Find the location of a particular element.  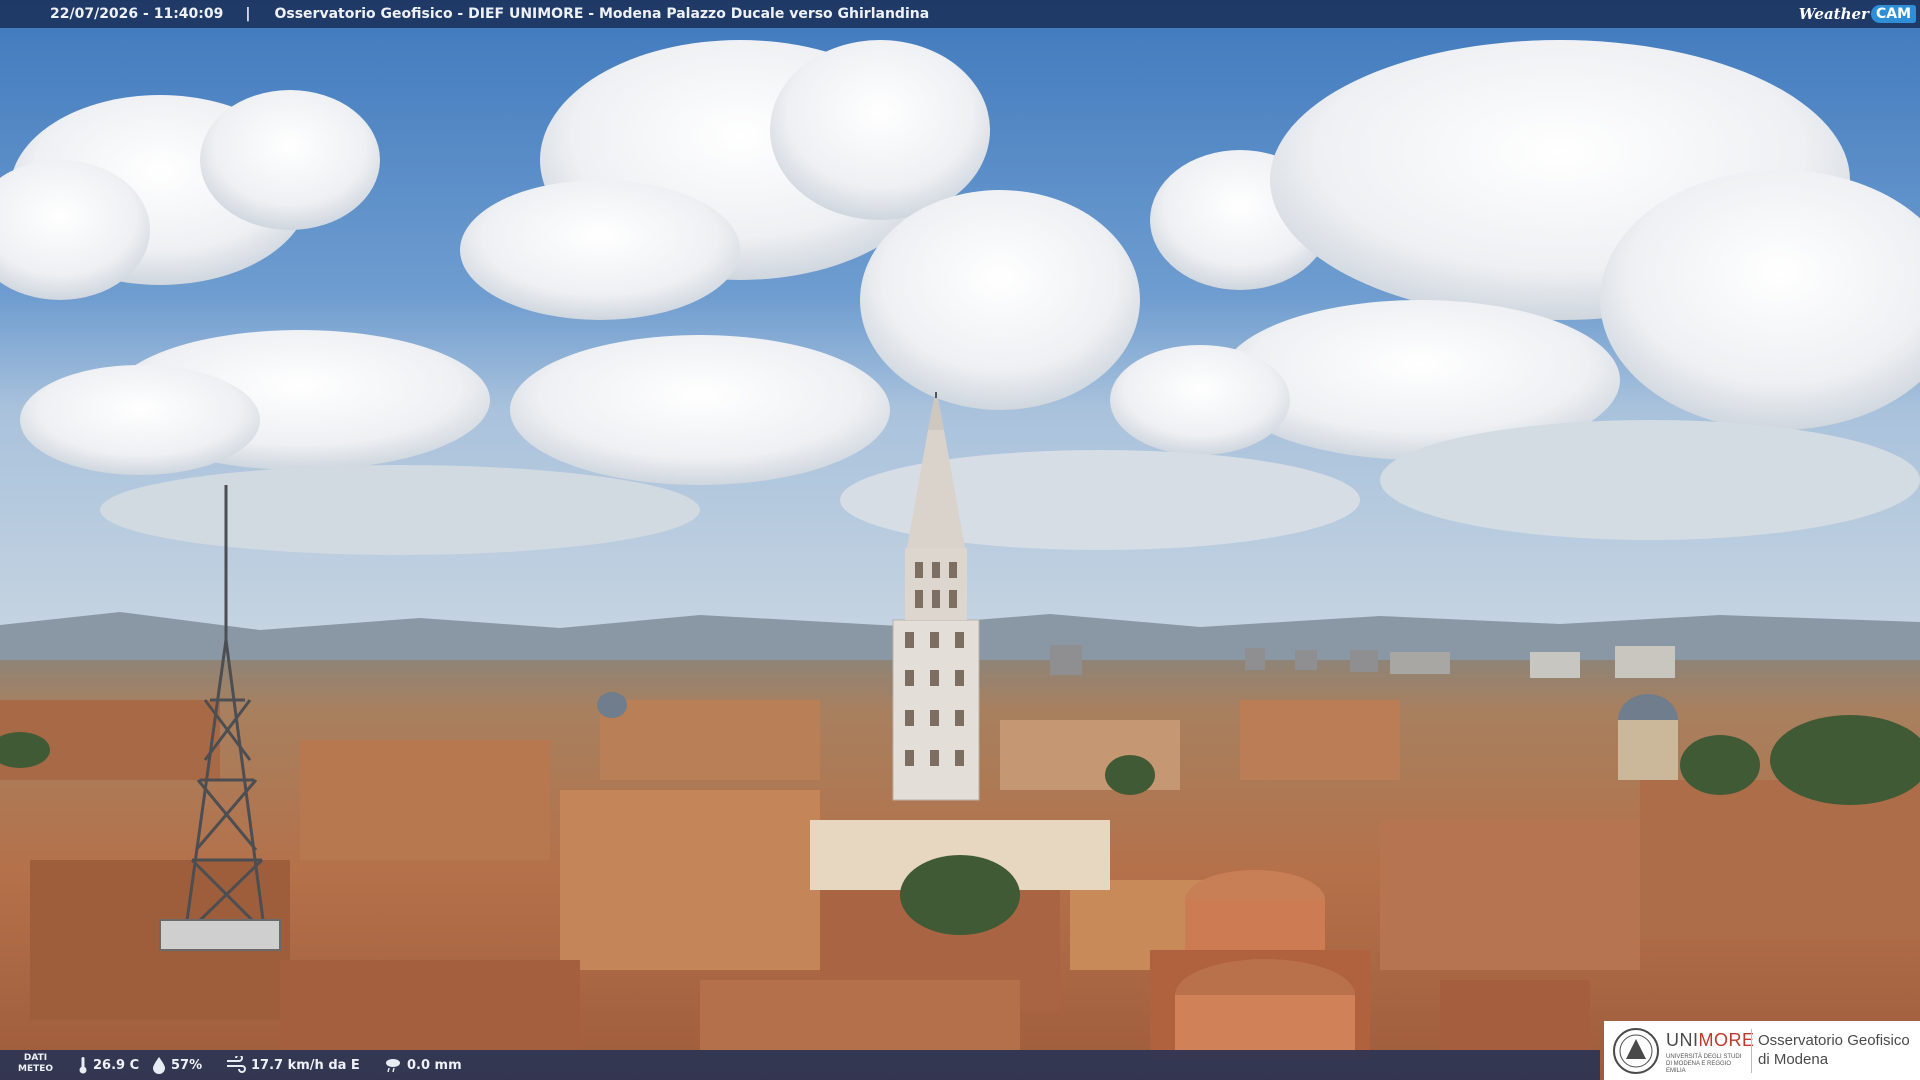

unimore-wordmark: UNIMORE is located at coordinates (1710, 1040).